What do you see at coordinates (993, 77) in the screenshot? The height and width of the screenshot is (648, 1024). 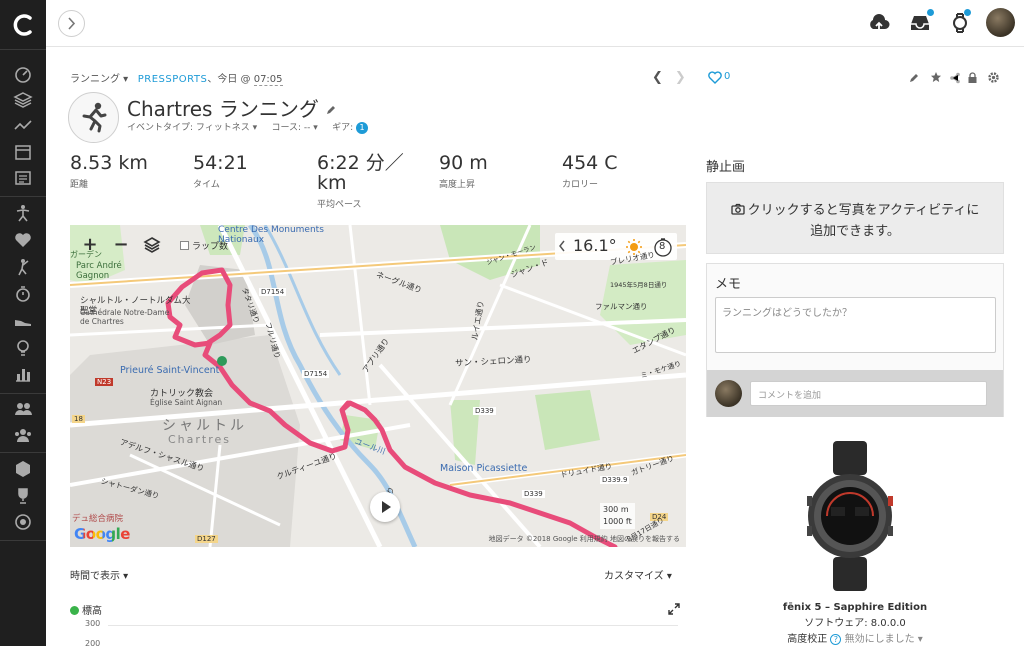 I see `settings-gear-icon` at bounding box center [993, 77].